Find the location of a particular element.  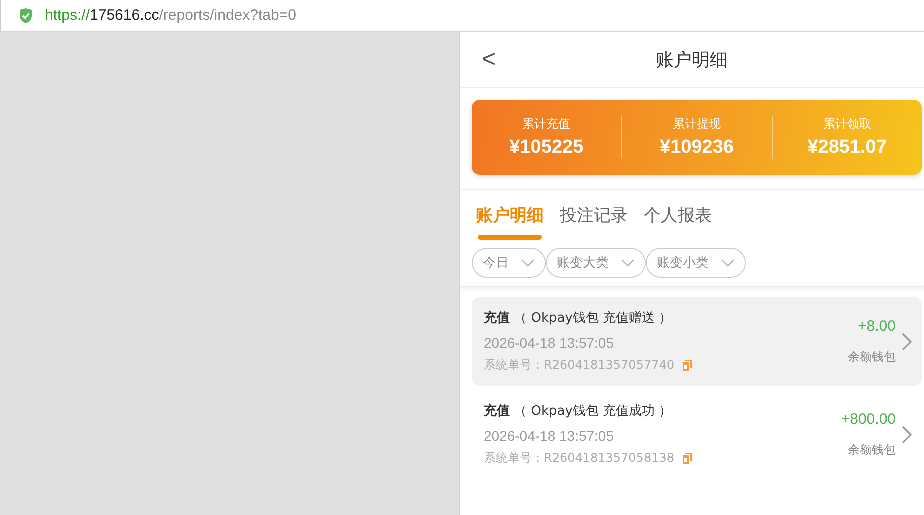

amount: +8.00 is located at coordinates (876, 326).